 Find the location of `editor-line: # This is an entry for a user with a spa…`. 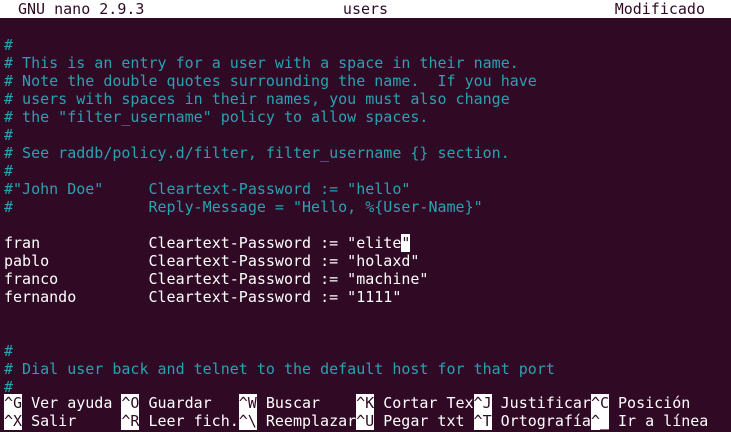

editor-line: # This is an entry for a user with a spa… is located at coordinates (367, 63).